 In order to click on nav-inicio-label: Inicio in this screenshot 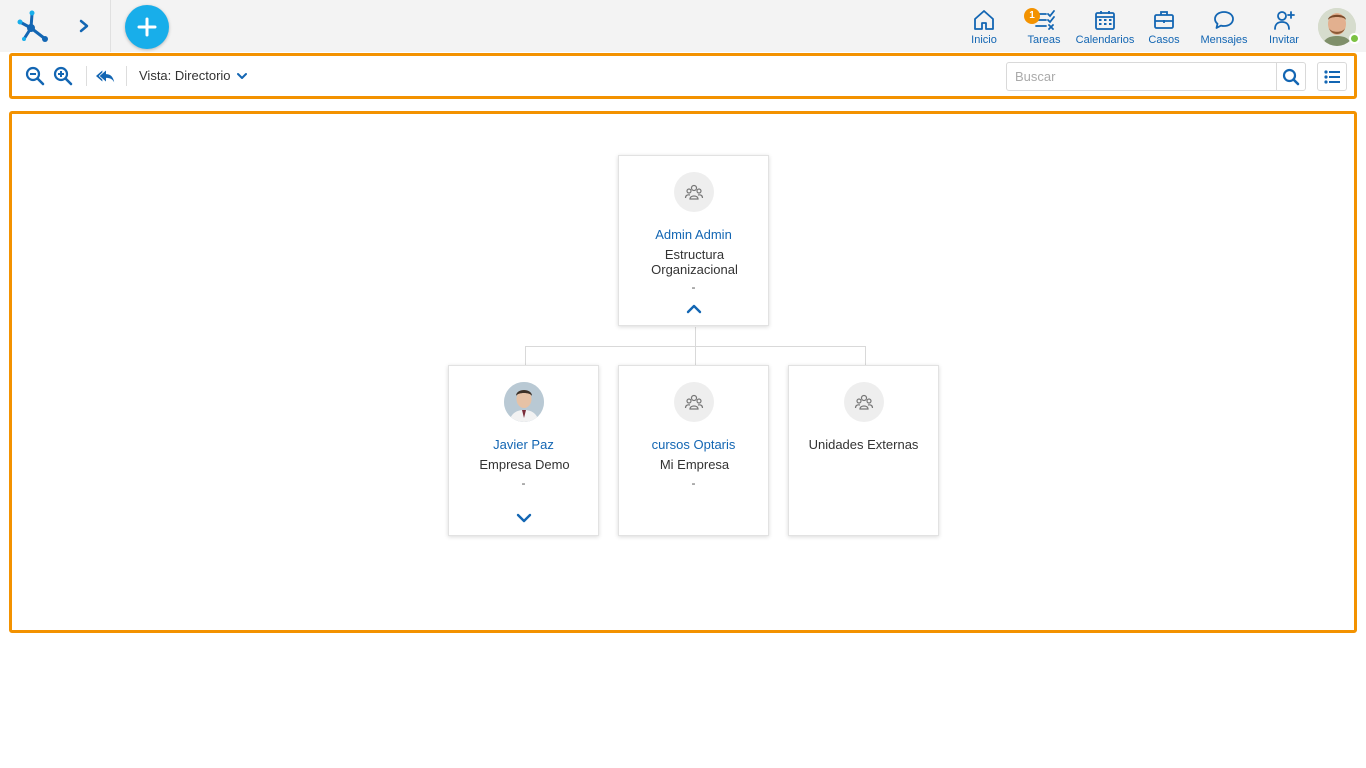, I will do `click(984, 40)`.